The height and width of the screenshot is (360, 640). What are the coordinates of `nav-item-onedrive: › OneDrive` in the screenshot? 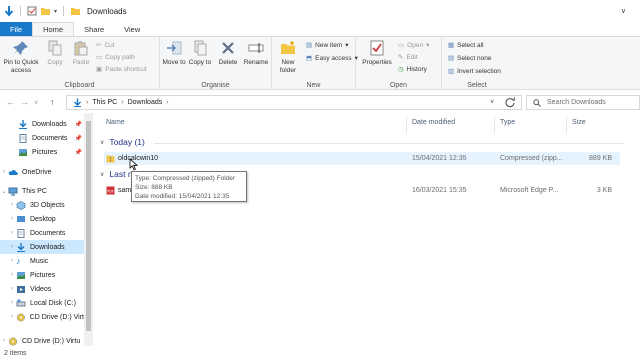 It's located at (42, 172).